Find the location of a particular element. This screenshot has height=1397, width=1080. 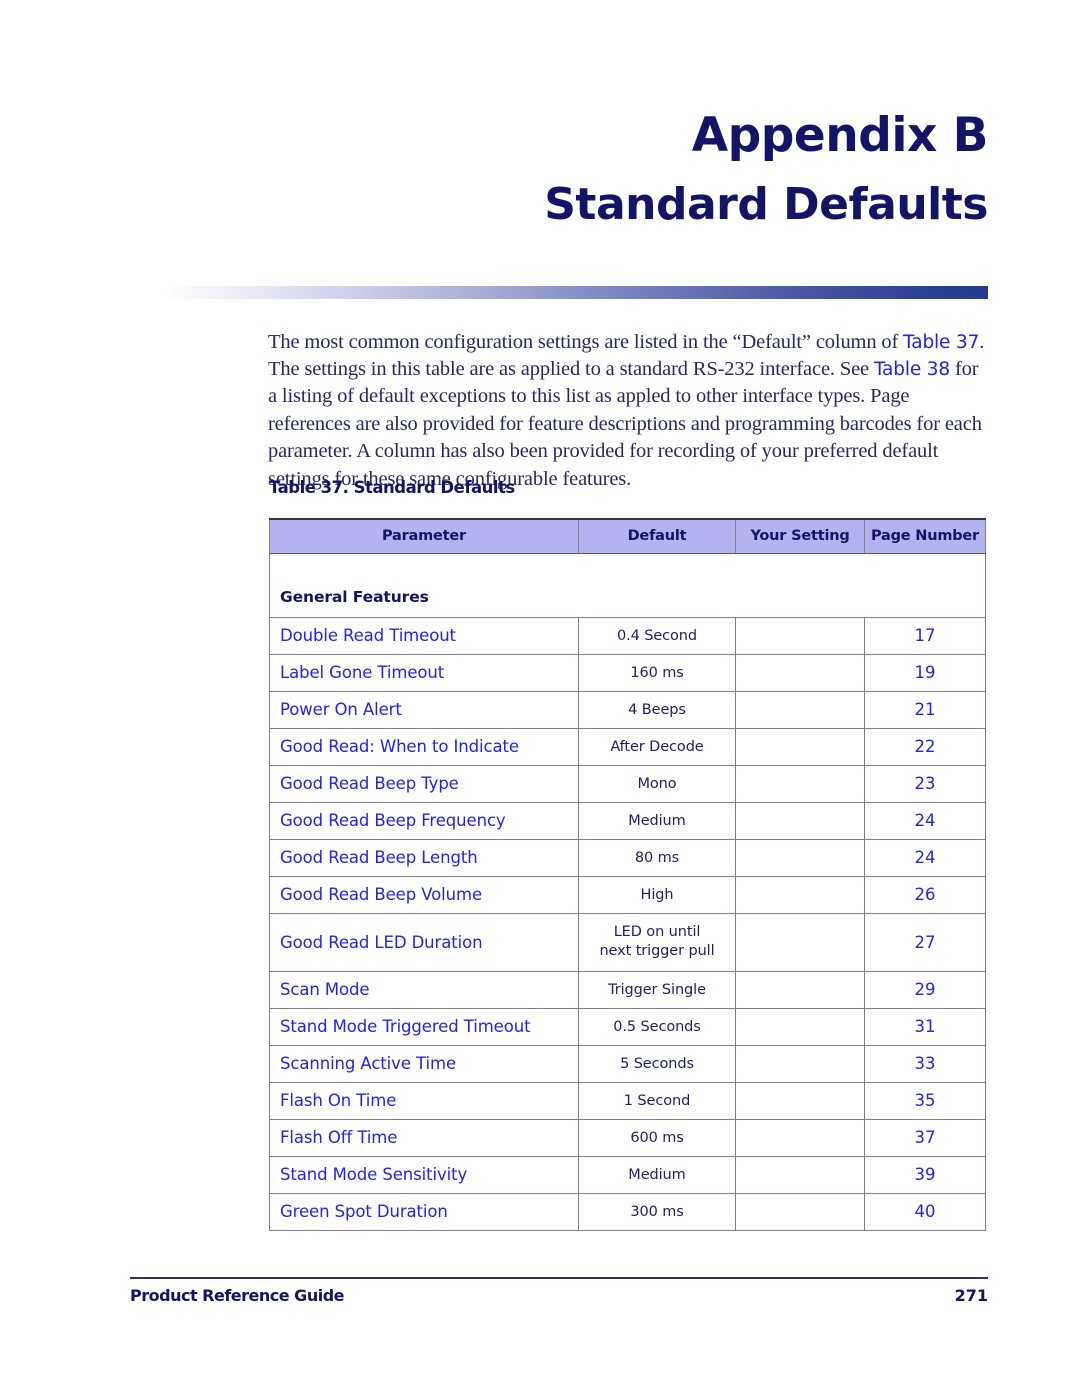

cell-page-number: 21 is located at coordinates (925, 709).